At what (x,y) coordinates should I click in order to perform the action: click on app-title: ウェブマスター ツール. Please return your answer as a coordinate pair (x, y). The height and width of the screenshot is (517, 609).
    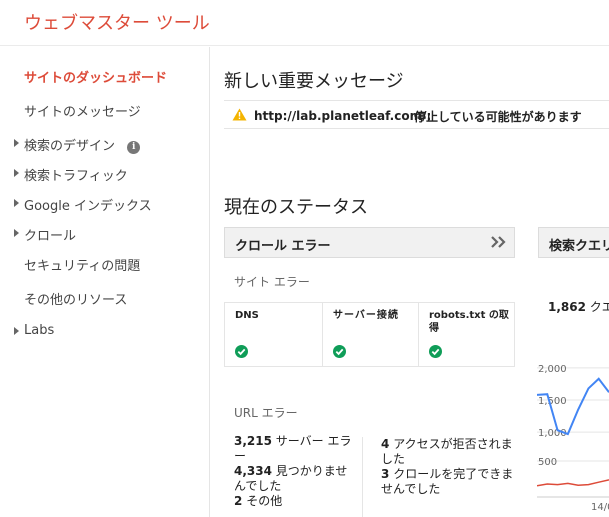
    Looking at the image, I should click on (117, 22).